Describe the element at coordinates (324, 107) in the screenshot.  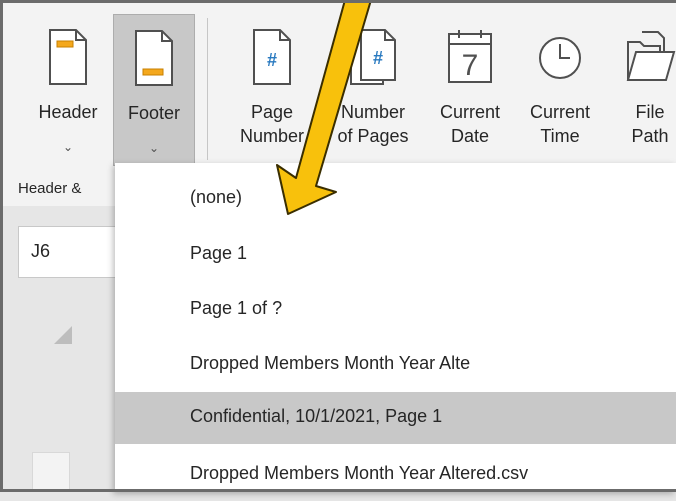
I see `annotation-arrow-icon` at that location.